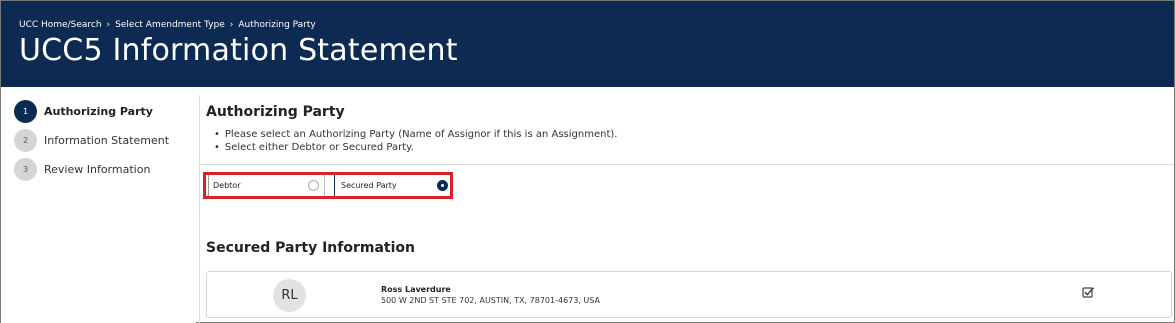 The width and height of the screenshot is (1175, 323). I want to click on avatar: RL, so click(289, 295).